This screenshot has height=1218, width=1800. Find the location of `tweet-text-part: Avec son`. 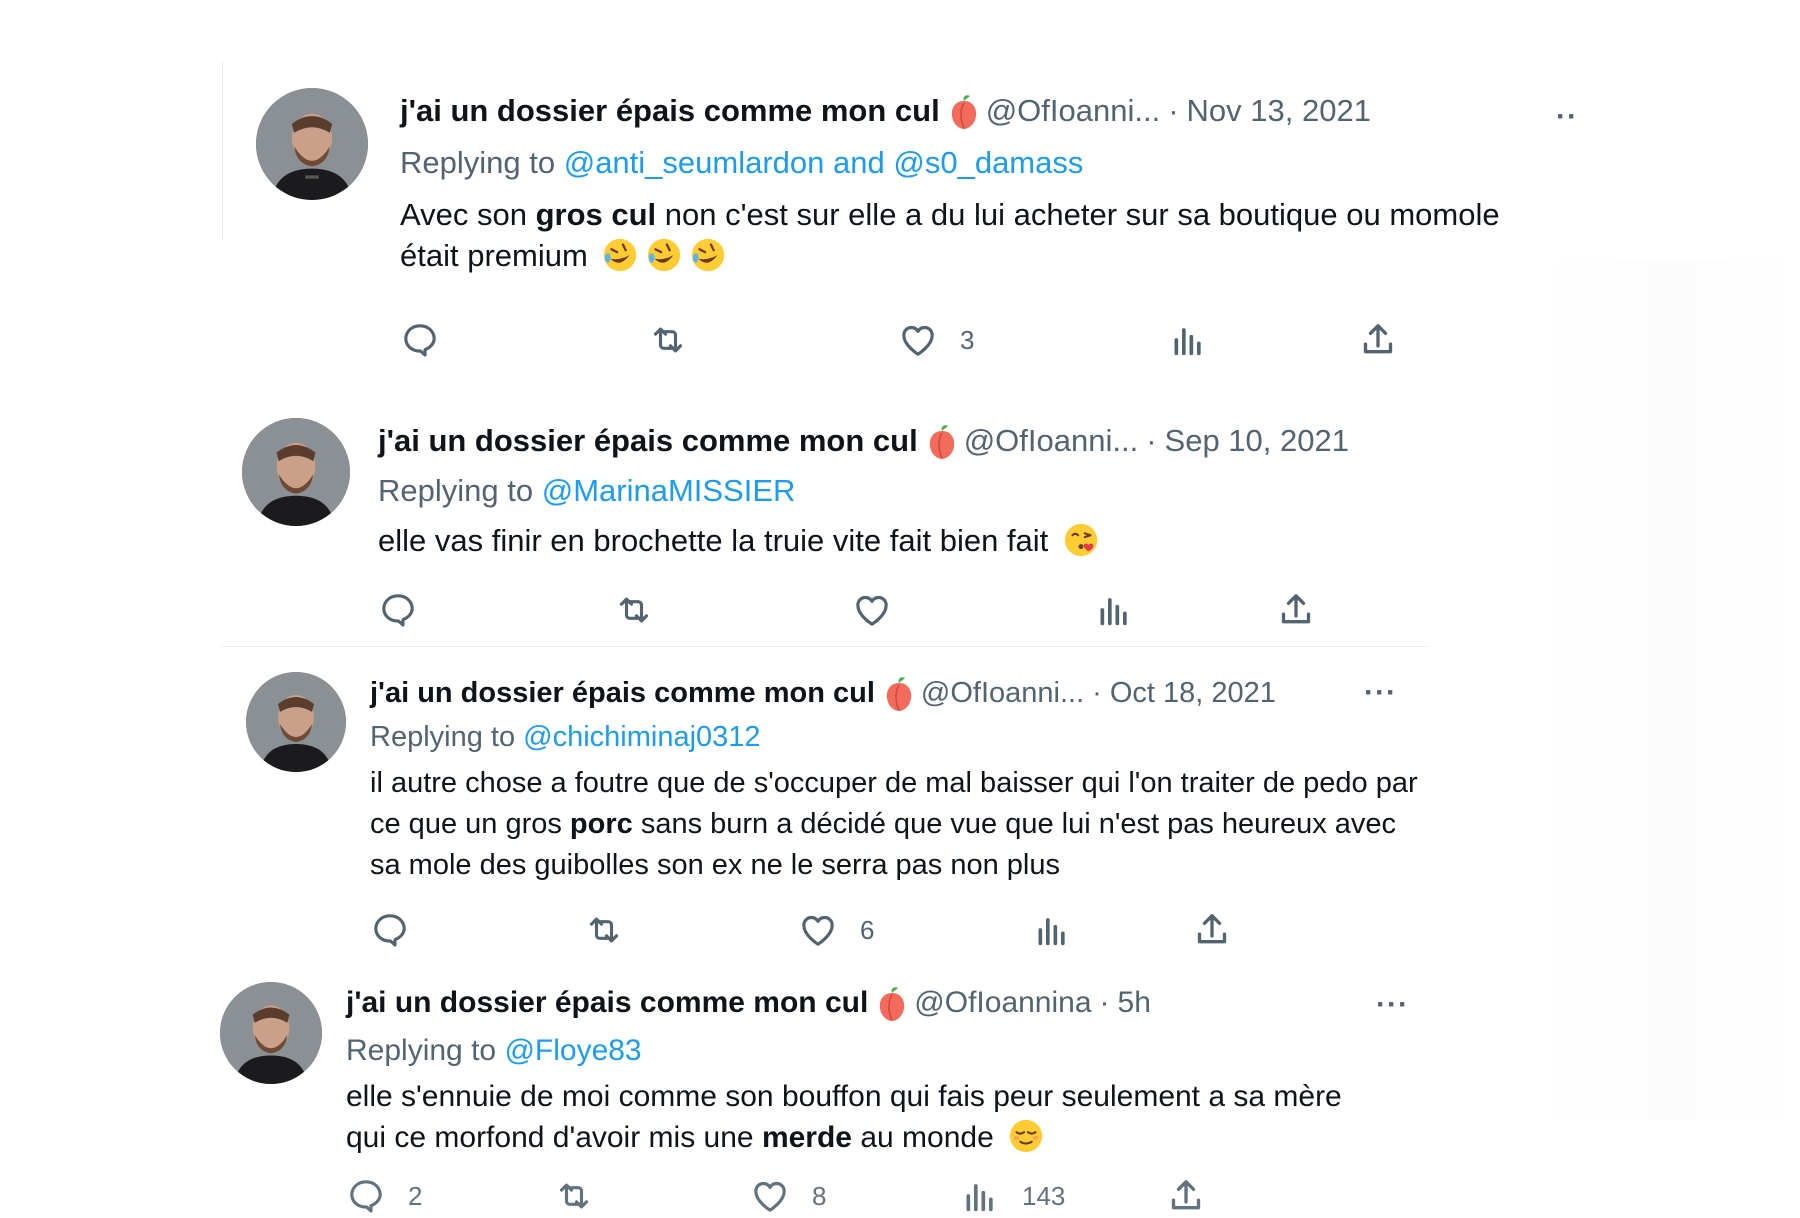

tweet-text-part: Avec son is located at coordinates (468, 214).